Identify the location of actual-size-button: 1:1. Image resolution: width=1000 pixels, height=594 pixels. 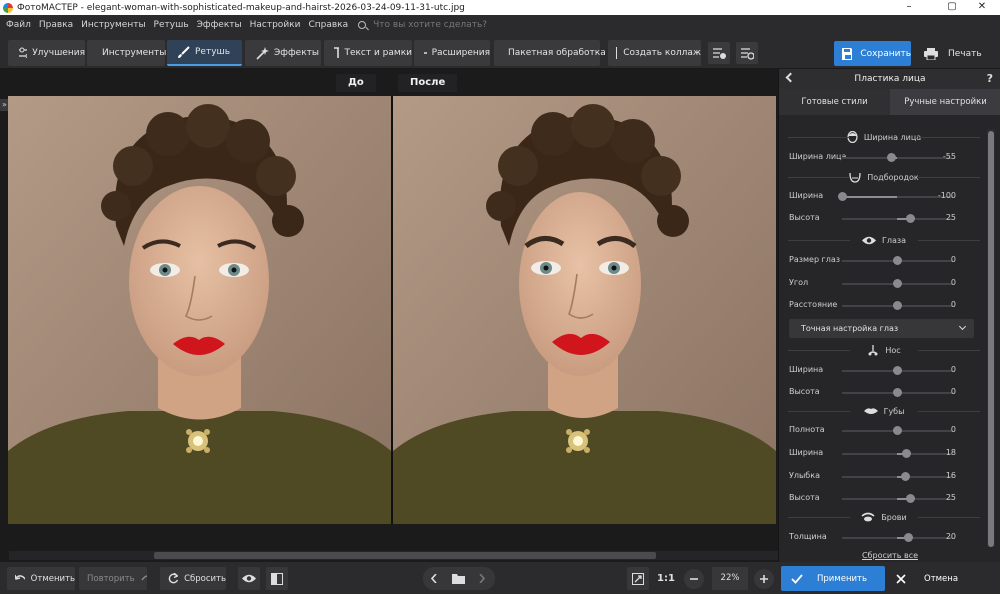
(666, 578).